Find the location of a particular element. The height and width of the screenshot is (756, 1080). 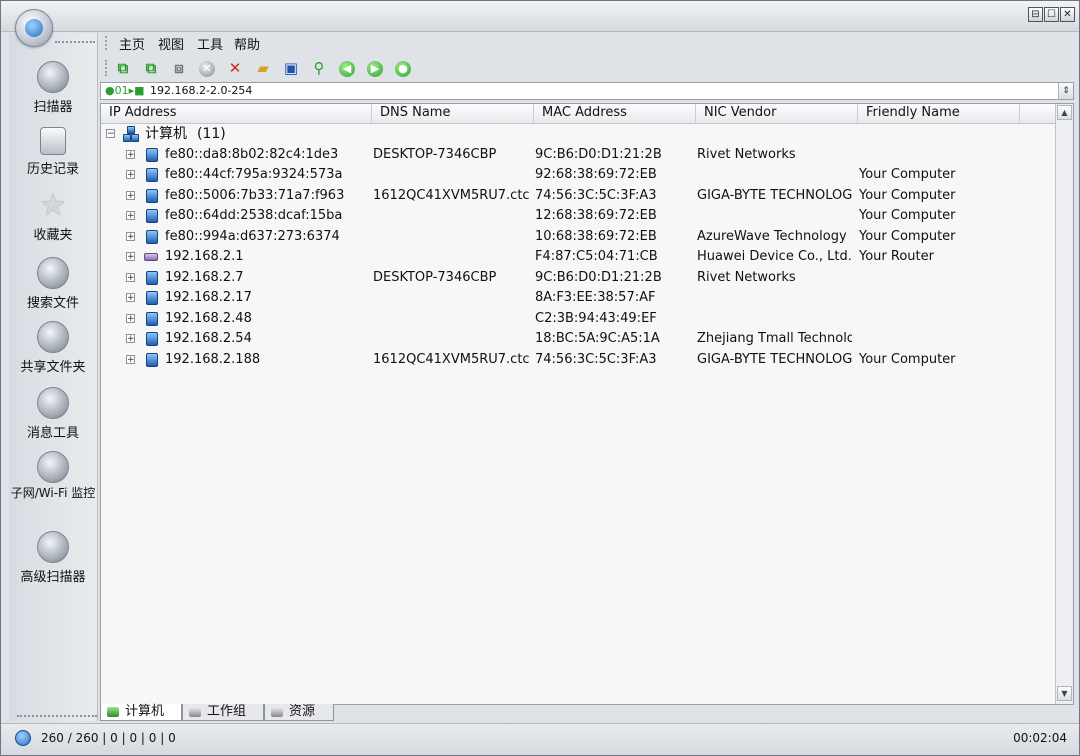

title-bar: ⊟ ☐ ✕ is located at coordinates (540, 16).